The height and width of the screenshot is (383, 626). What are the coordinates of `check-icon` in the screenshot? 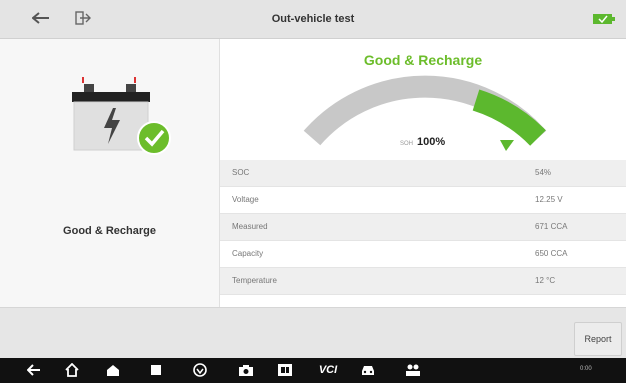 It's located at (154, 138).